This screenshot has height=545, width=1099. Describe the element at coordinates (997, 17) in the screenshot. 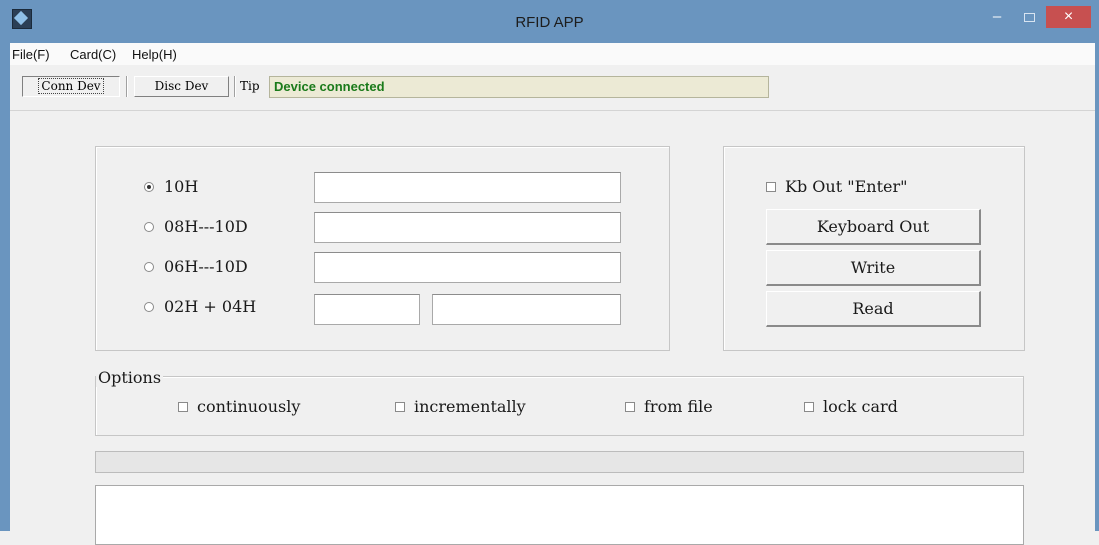

I see `minimize-button: –` at that location.